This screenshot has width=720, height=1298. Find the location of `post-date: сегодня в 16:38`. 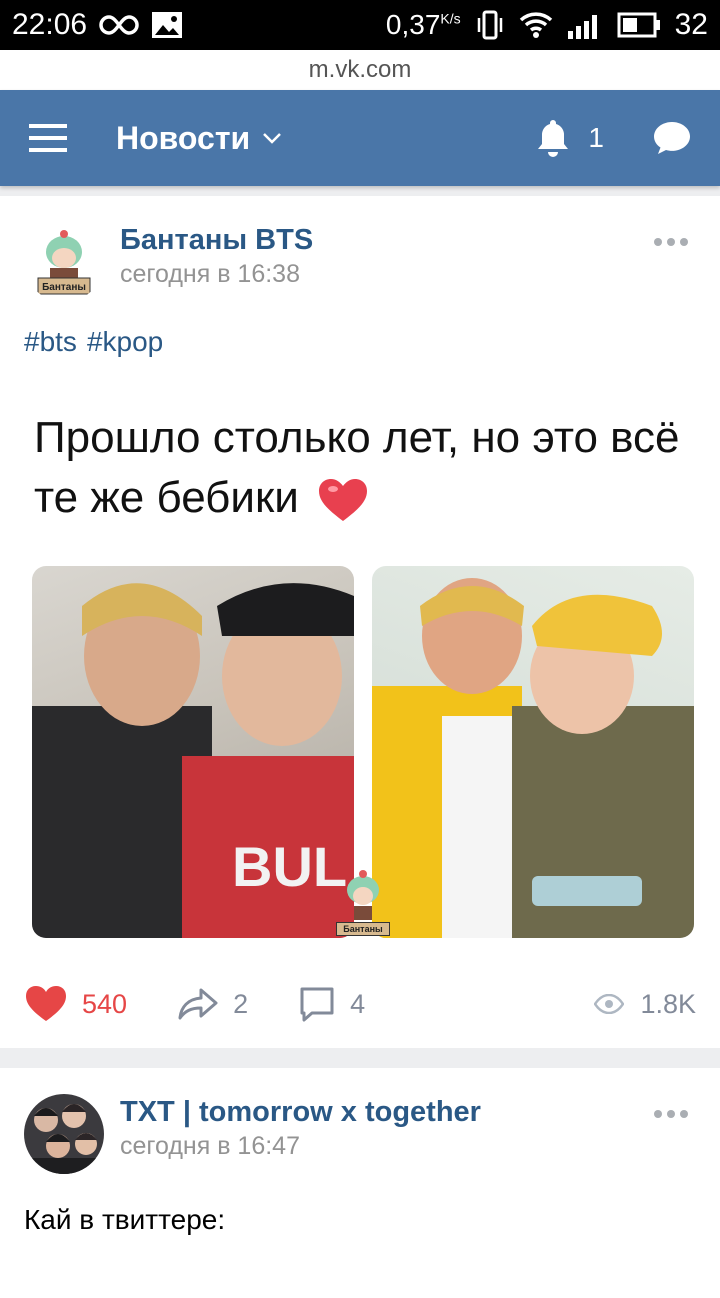

post-date: сегодня в 16:38 is located at coordinates (216, 274).